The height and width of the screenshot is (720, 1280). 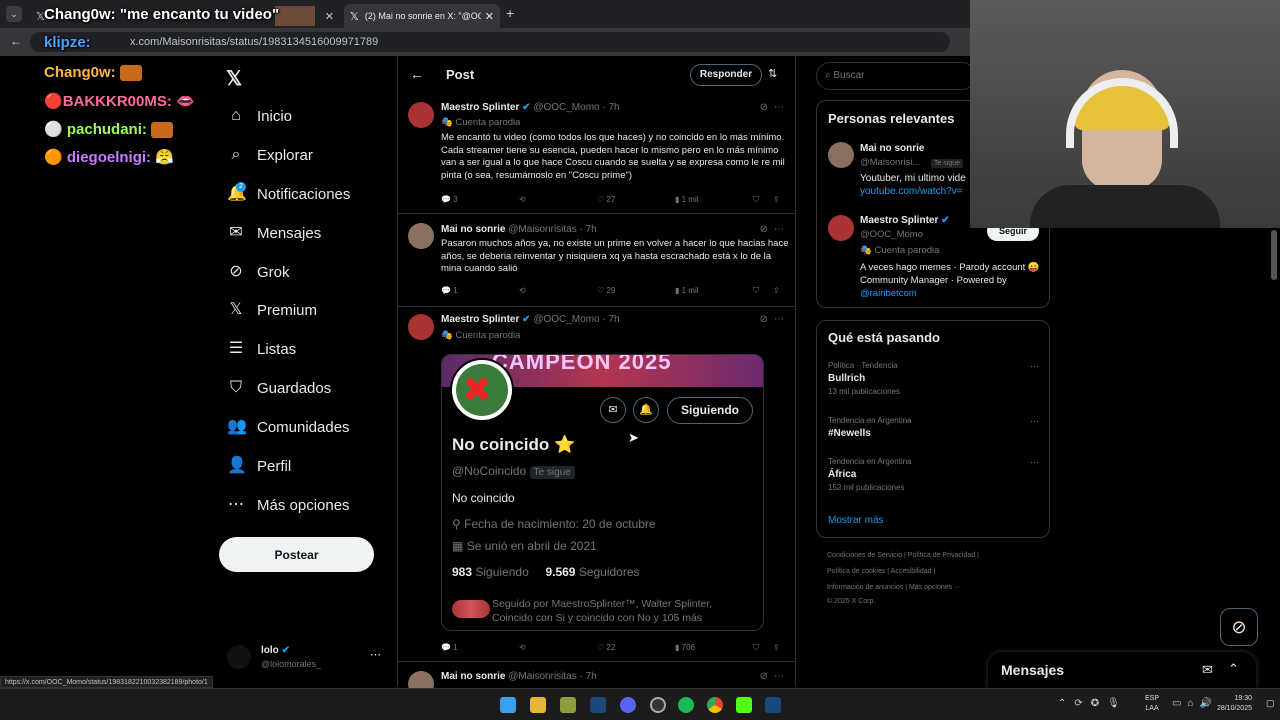 What do you see at coordinates (261, 349) in the screenshot?
I see `sidebar-item-listas: ☰ Listas` at bounding box center [261, 349].